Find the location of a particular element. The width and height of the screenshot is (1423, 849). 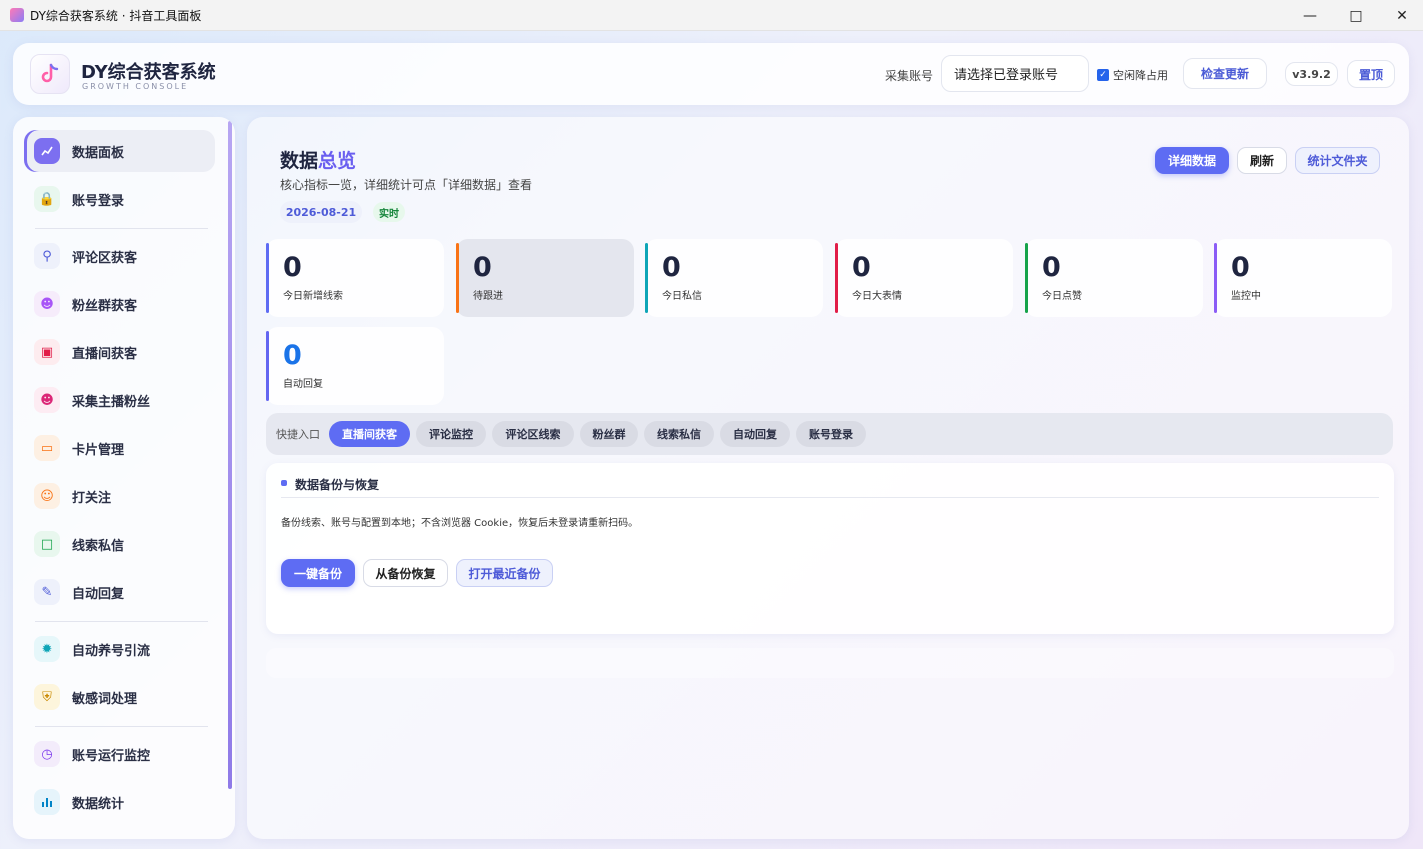

quick-chip-account-login: 账号登录 is located at coordinates (831, 434).